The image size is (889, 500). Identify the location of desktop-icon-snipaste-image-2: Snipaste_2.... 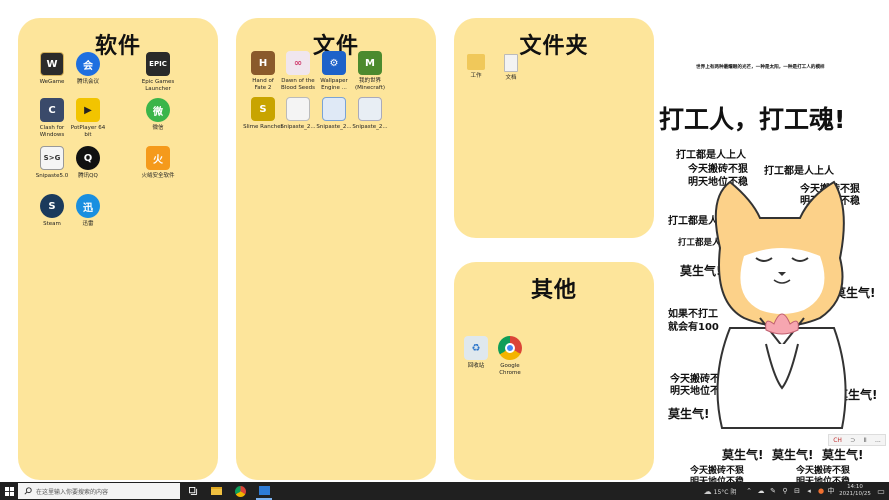
(334, 114).